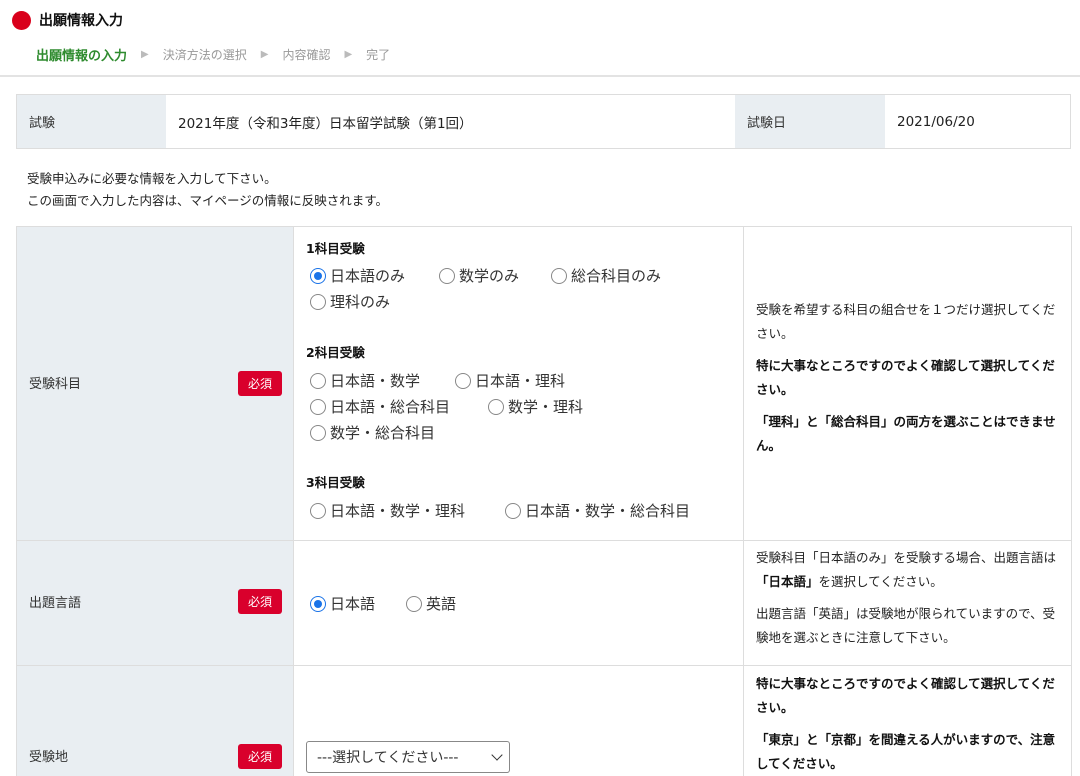 The height and width of the screenshot is (776, 1080). I want to click on chevron-down-icon, so click(497, 755).